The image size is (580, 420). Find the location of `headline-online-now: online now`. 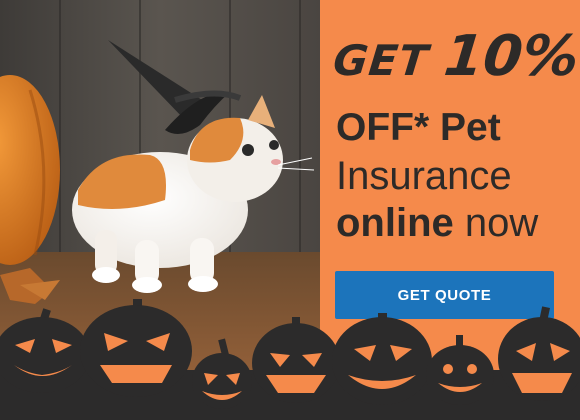

headline-online-now: online now is located at coordinates (458, 223).